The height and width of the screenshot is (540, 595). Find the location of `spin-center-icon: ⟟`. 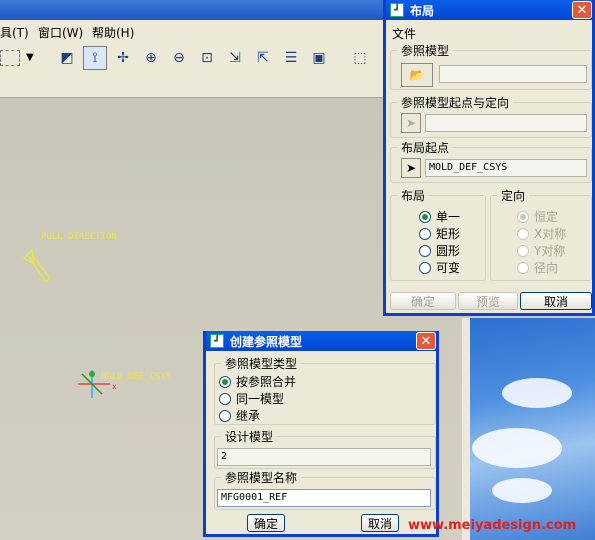

spin-center-icon: ⟟ is located at coordinates (95, 58).